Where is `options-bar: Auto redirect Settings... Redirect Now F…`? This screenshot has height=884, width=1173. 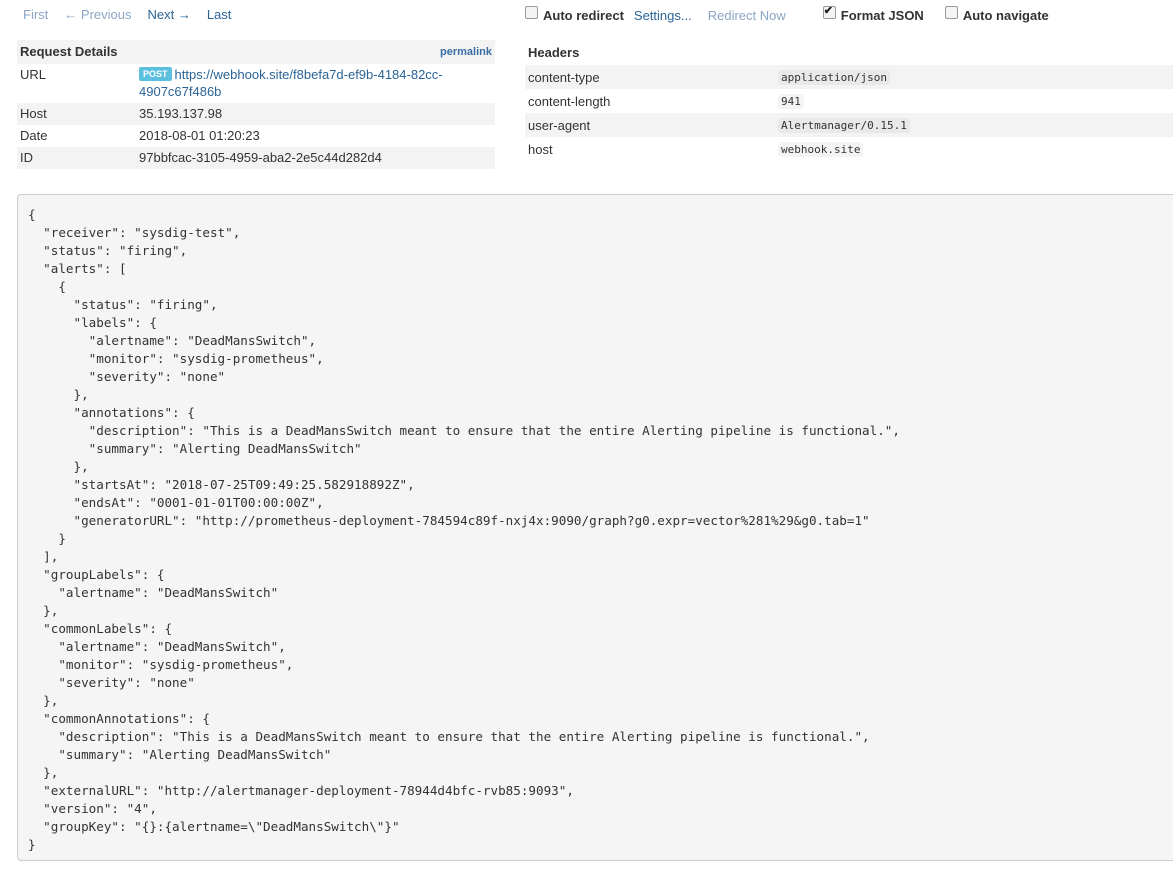
options-bar: Auto redirect Settings... Redirect Now F… is located at coordinates (787, 13).